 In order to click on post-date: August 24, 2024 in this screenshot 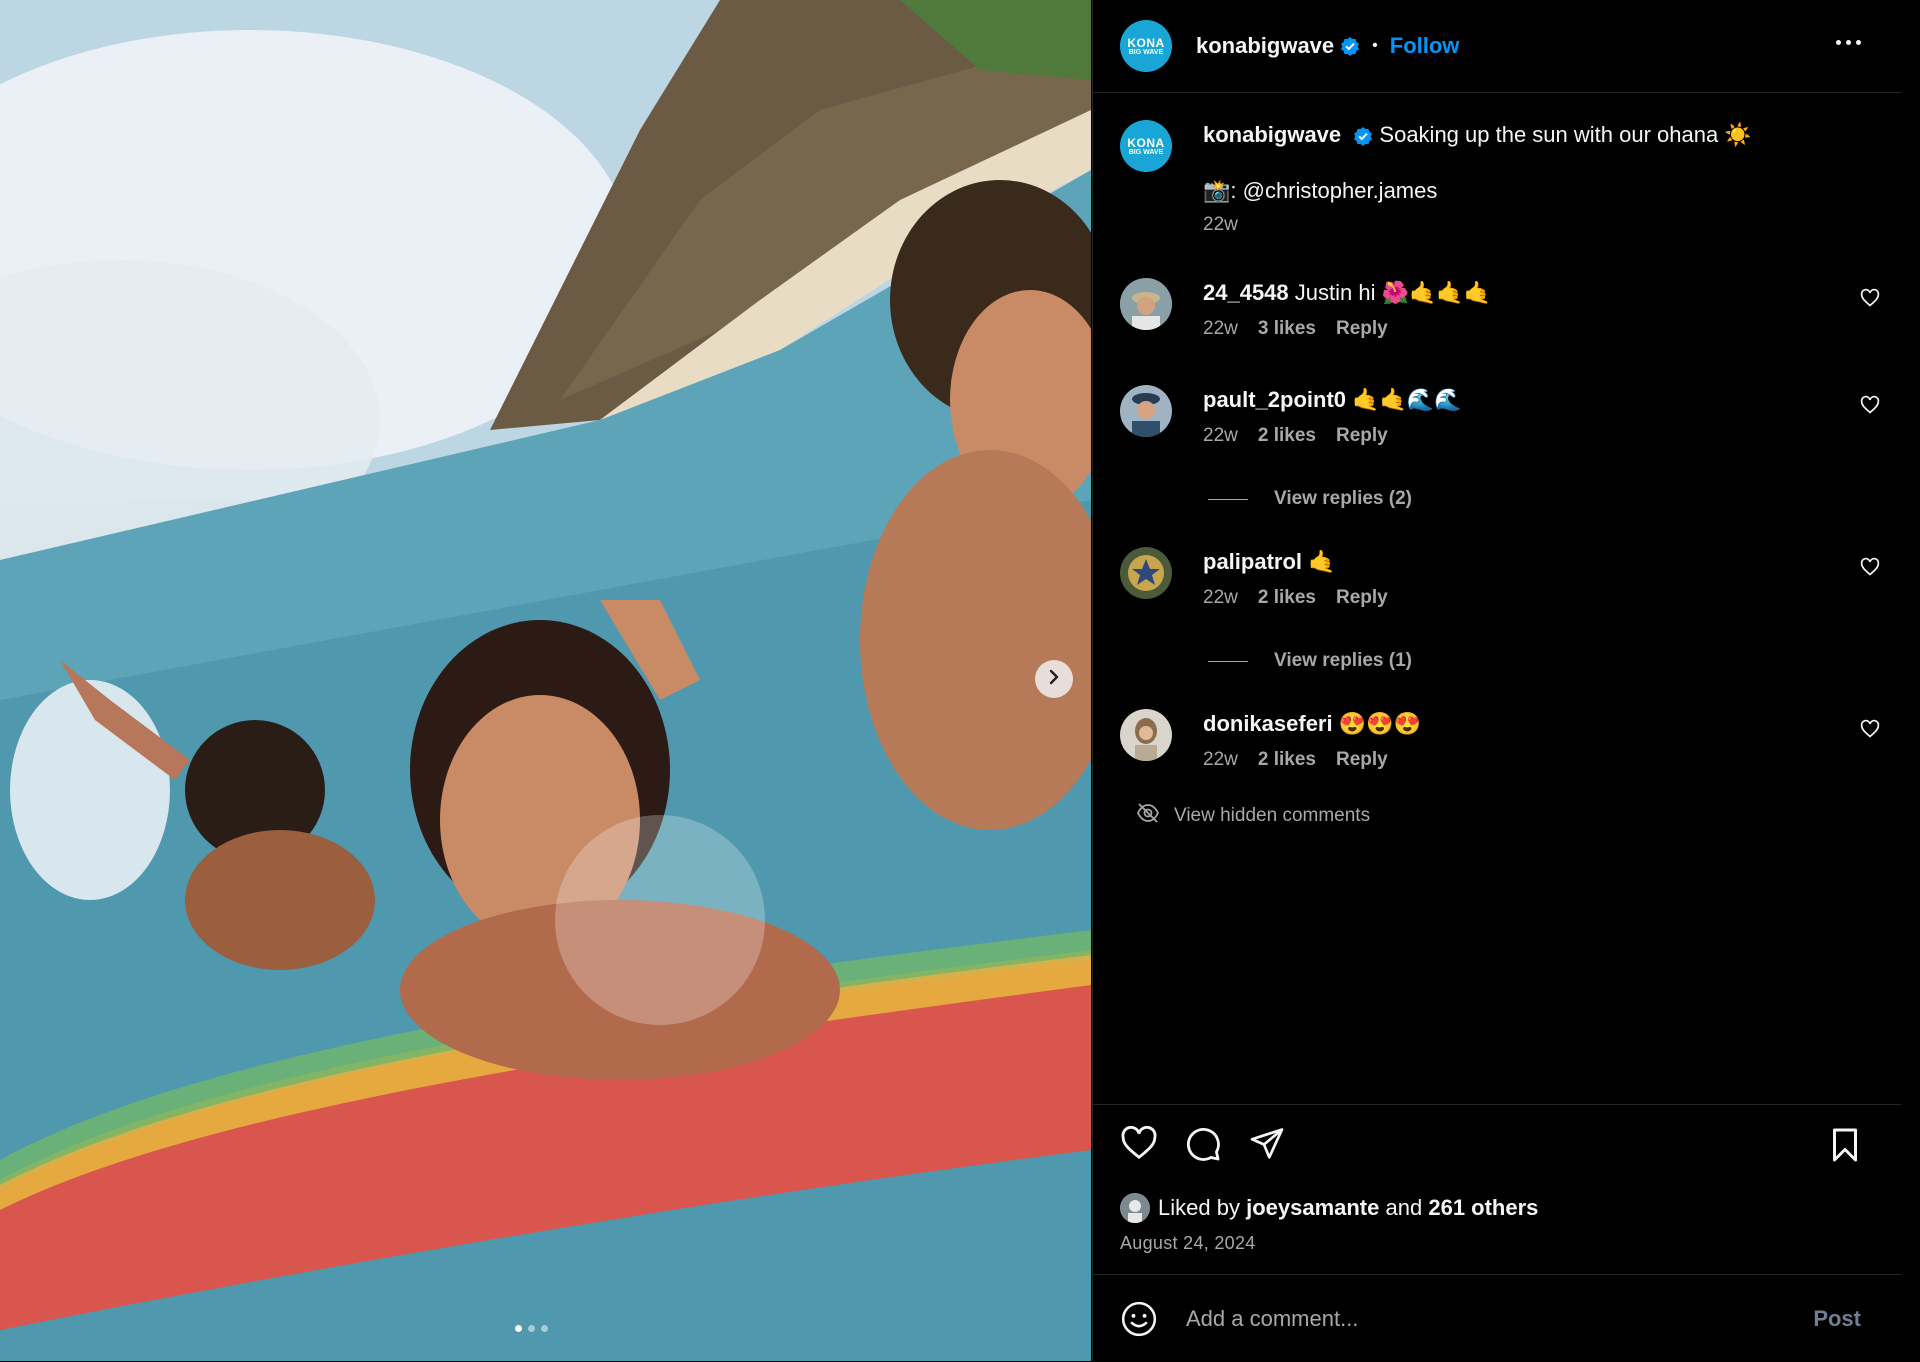, I will do `click(1188, 1243)`.